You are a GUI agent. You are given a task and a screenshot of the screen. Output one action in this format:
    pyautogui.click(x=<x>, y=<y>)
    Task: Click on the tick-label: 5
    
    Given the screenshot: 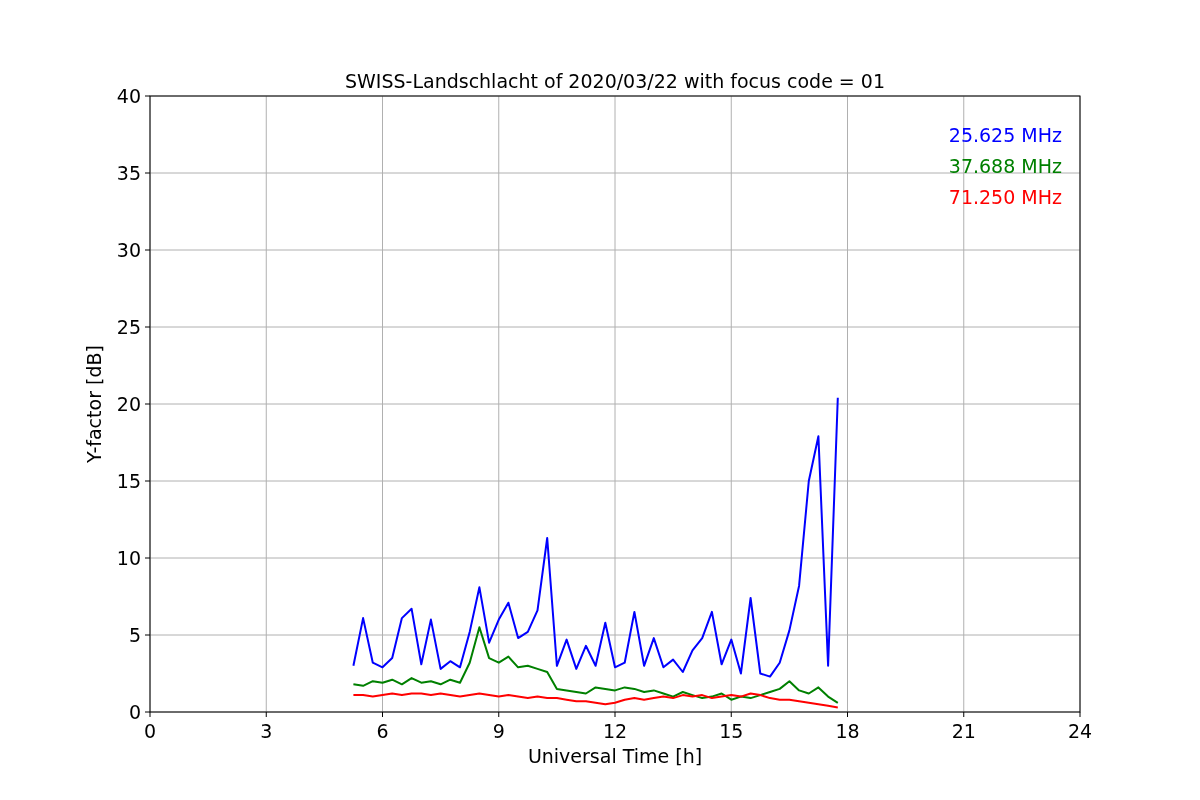 What is the action you would take?
    pyautogui.click(x=134, y=635)
    